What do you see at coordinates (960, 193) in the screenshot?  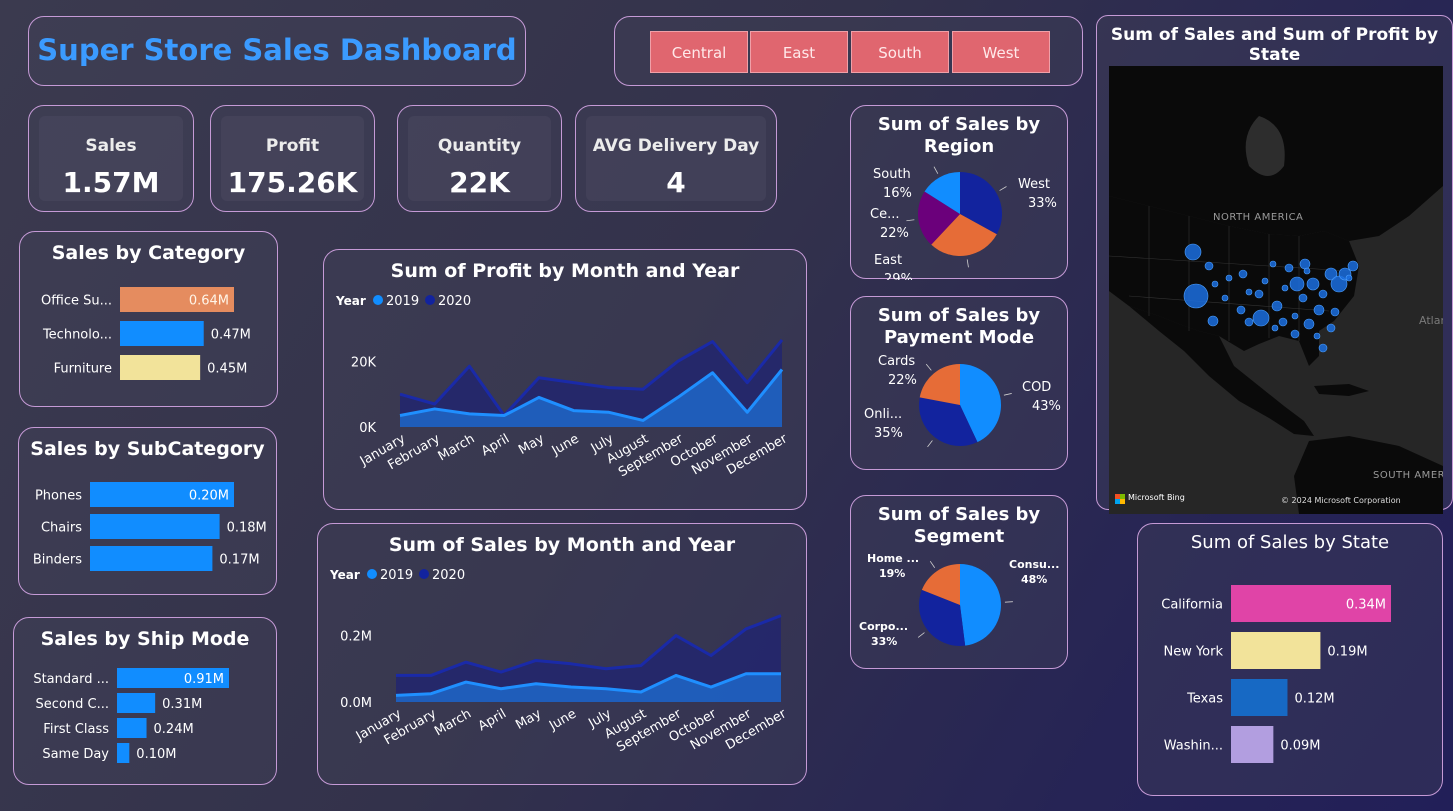 I see `region-pie-chart: West 33% East 29% Ce... 22% South 16%` at bounding box center [960, 193].